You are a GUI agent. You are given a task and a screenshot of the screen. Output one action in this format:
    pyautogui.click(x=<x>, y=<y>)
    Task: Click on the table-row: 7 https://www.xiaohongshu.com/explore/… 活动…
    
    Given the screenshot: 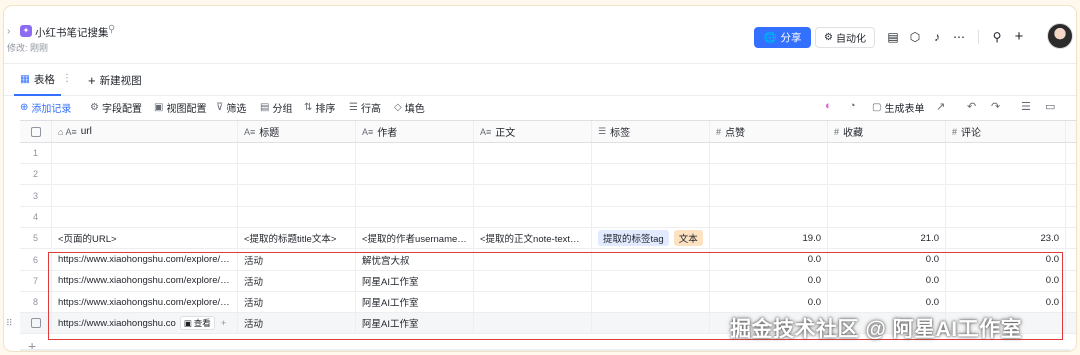 What is the action you would take?
    pyautogui.click(x=548, y=281)
    